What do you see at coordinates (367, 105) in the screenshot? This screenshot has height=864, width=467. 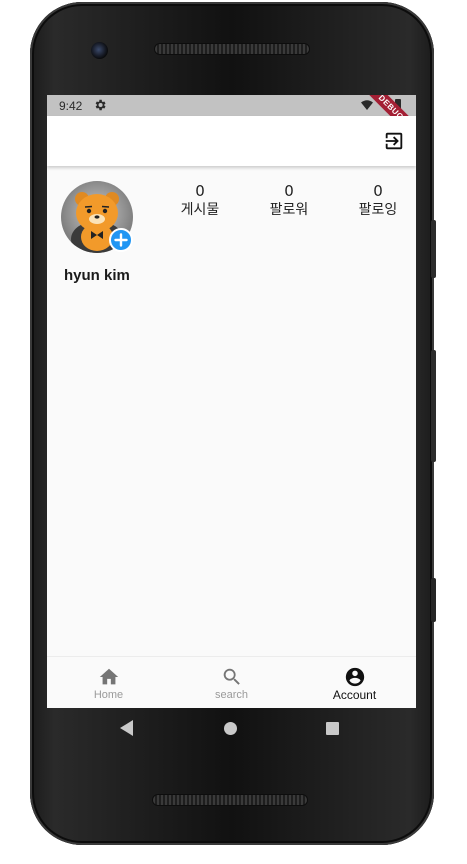 I see `wifi-icon` at bounding box center [367, 105].